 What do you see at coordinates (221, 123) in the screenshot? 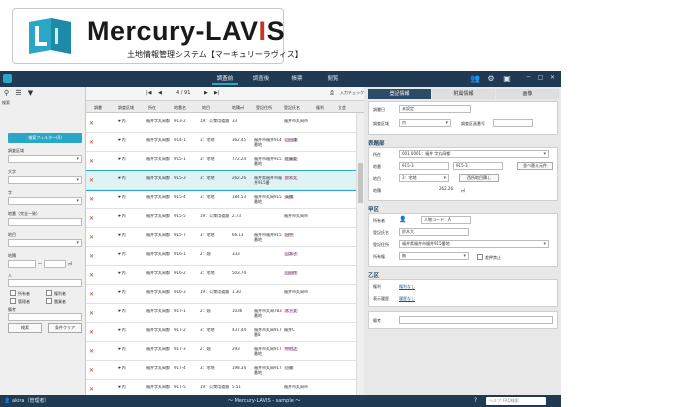
I see `table-row: ✕ ☛内 福井字丸岡都 913-2 19：公衆用道路 33 福井市丸岡市` at bounding box center [221, 123].